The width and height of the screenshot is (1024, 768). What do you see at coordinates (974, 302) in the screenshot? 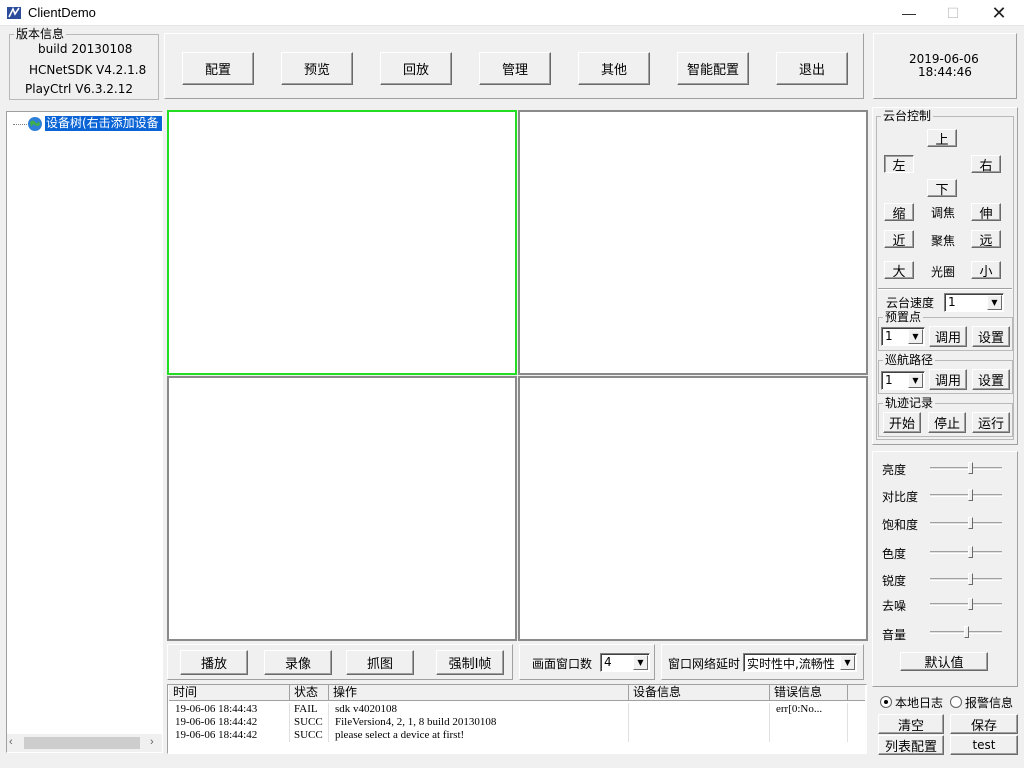
I see `ptz-speed-select: 1 ▼` at bounding box center [974, 302].